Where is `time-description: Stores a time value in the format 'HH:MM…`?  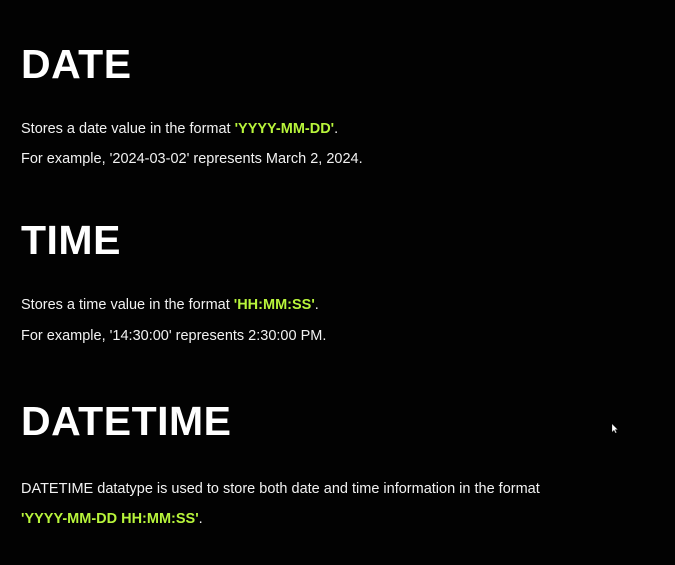
time-description: Stores a time value in the format 'HH:MM… is located at coordinates (170, 305).